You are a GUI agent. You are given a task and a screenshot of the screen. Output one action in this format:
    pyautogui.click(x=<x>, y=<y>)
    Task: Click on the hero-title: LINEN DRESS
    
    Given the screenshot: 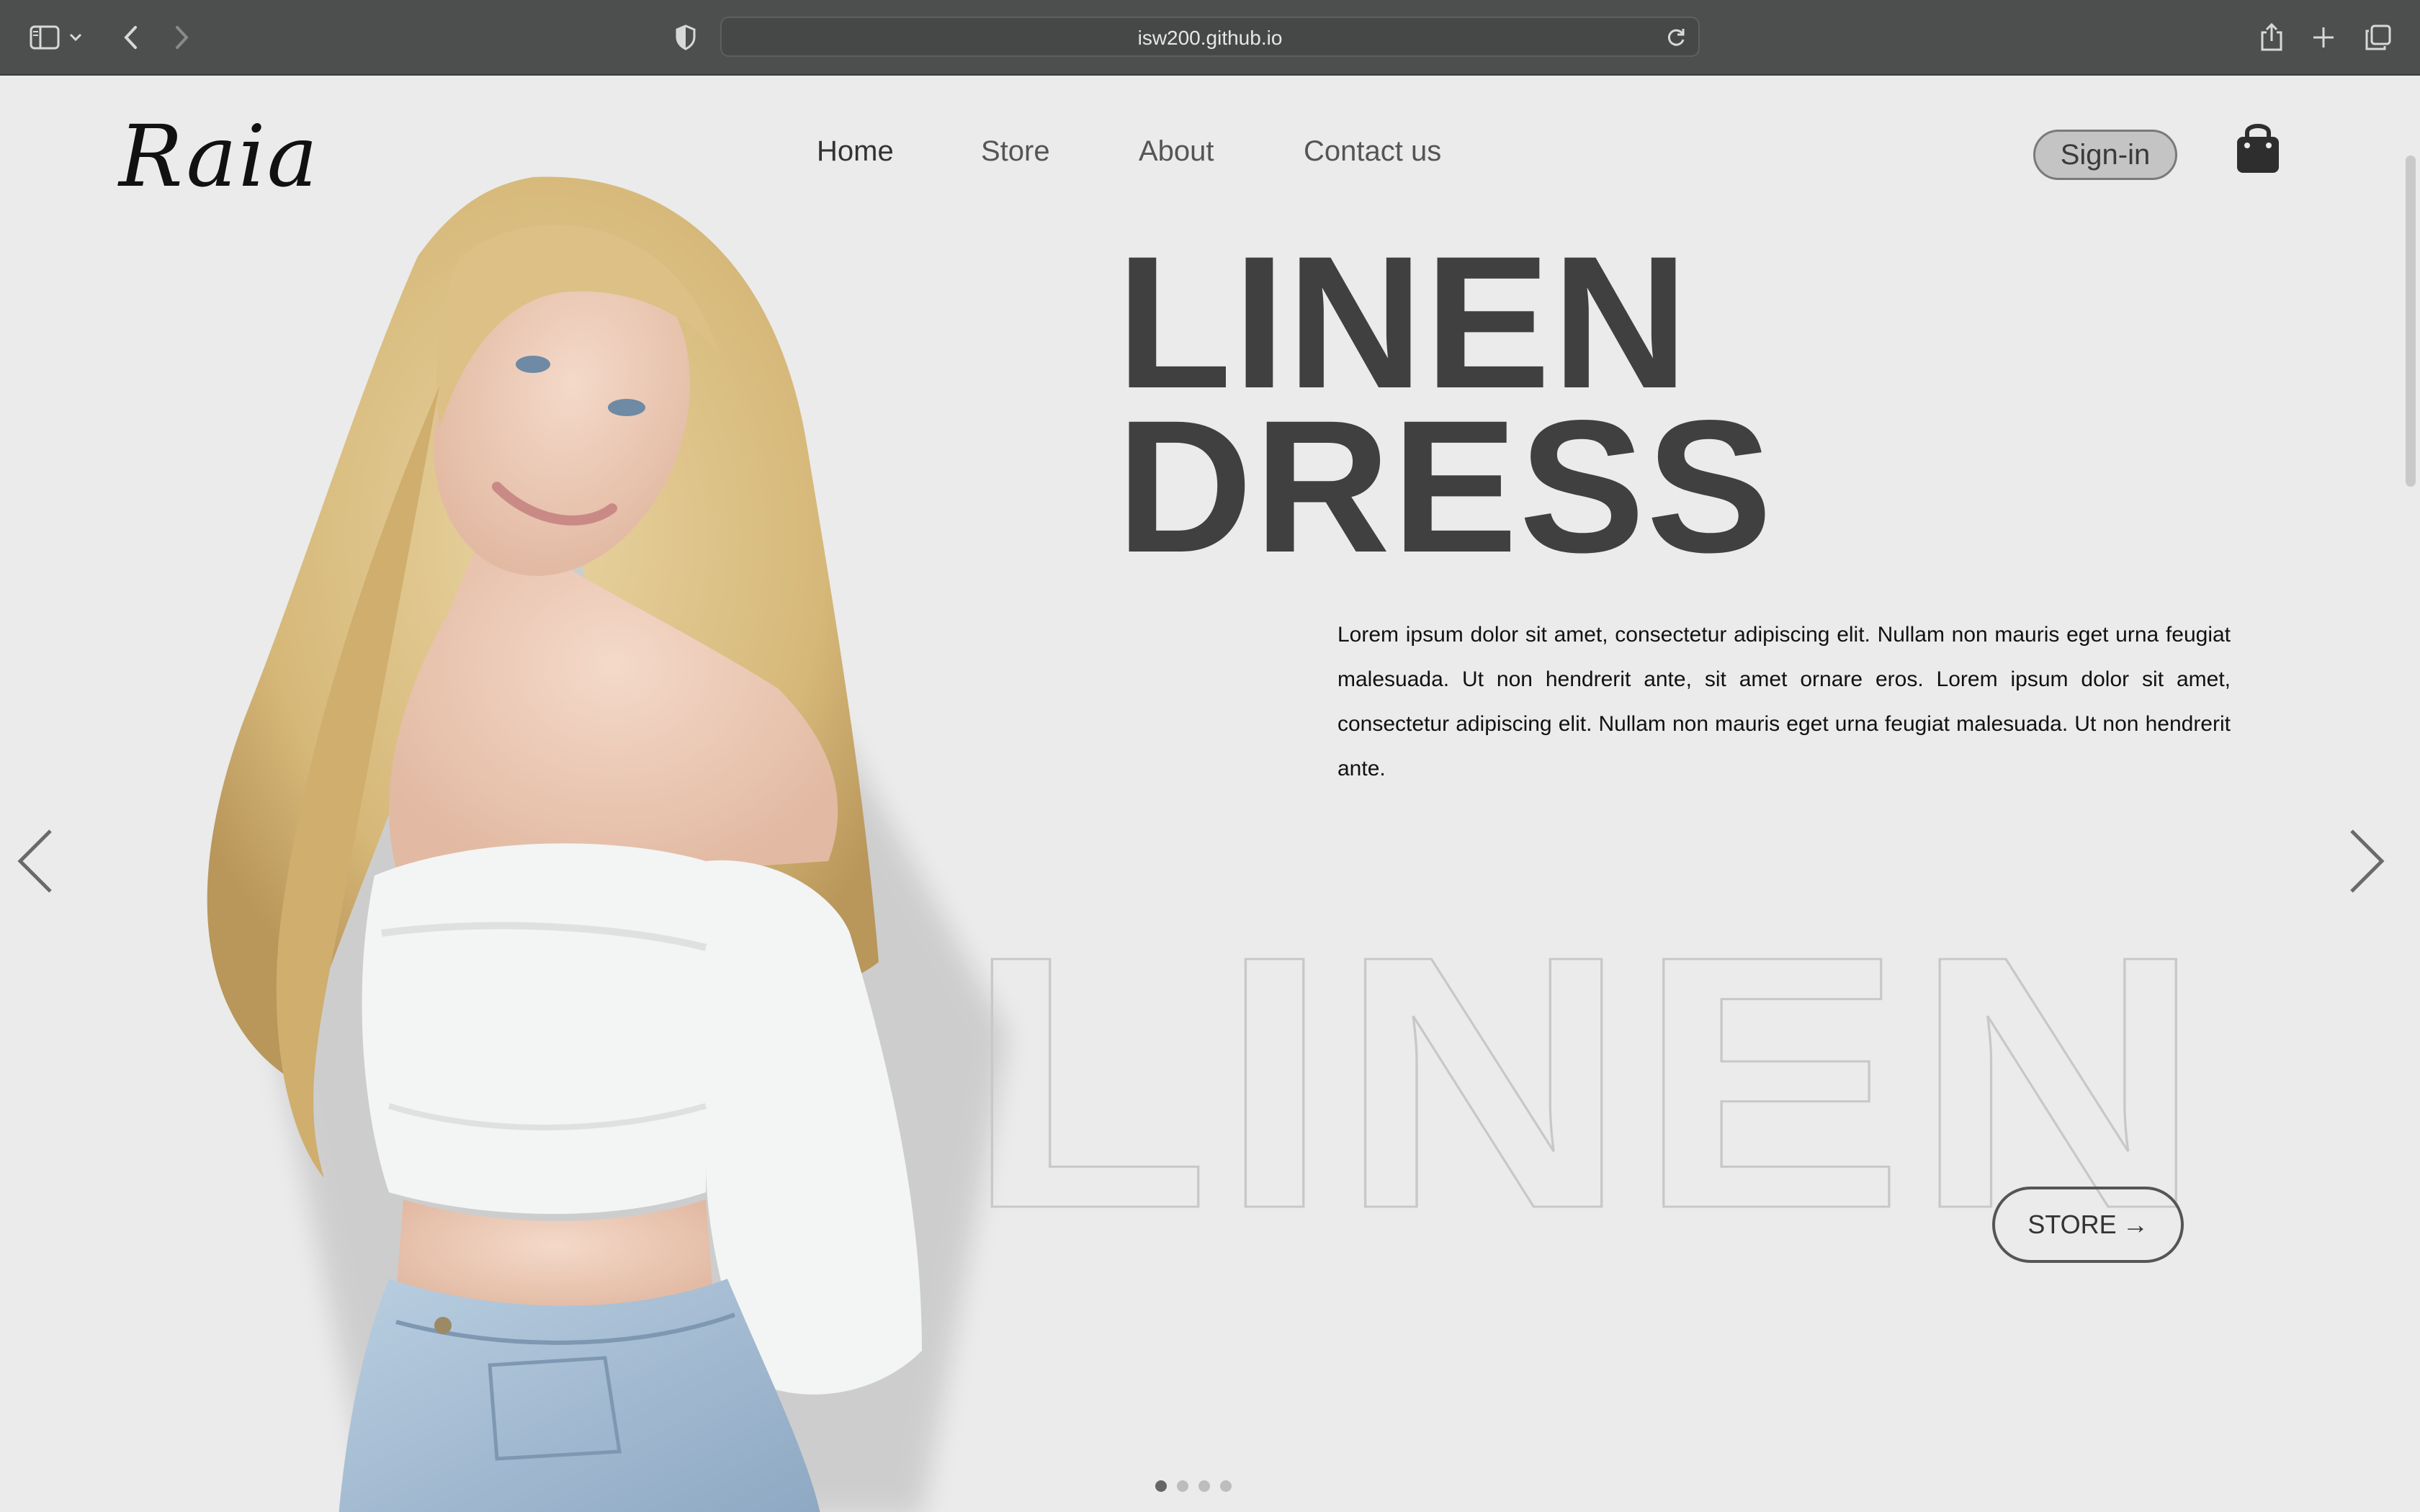 What is the action you would take?
    pyautogui.click(x=1445, y=404)
    